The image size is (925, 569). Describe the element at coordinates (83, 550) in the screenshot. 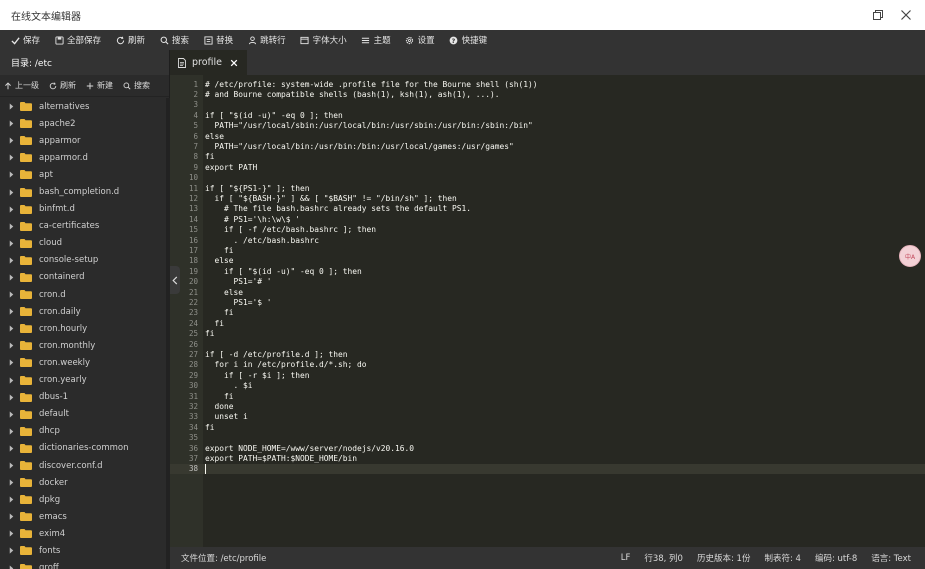

I see `file-list-item: fonts` at that location.